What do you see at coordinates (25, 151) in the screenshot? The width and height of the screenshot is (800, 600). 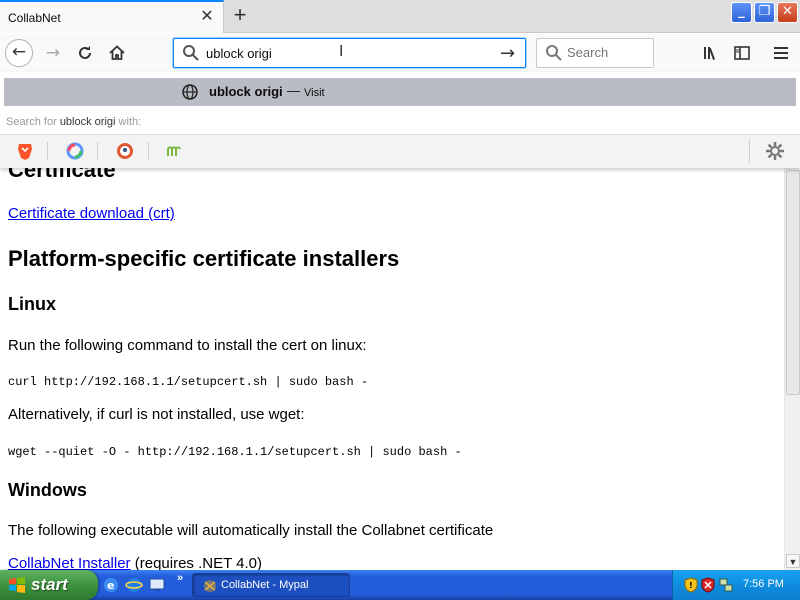 I see `brave-icon` at bounding box center [25, 151].